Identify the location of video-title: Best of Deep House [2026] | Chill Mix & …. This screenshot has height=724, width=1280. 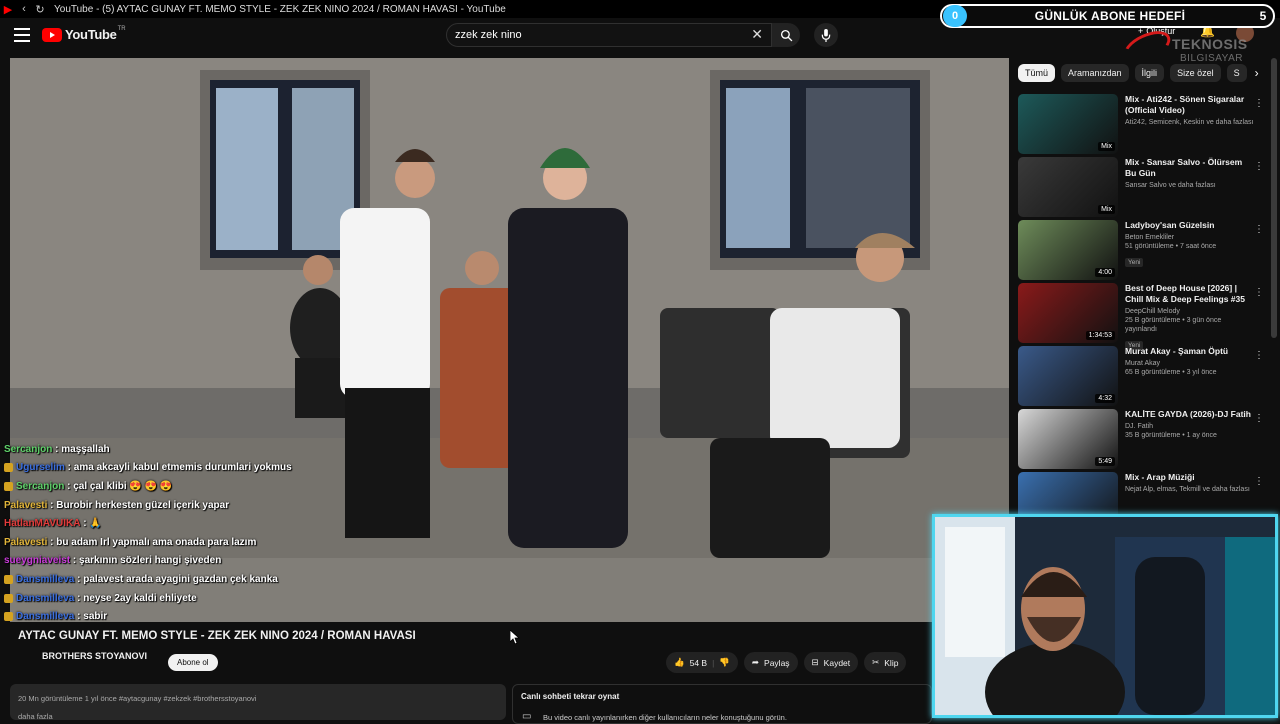
(1190, 294).